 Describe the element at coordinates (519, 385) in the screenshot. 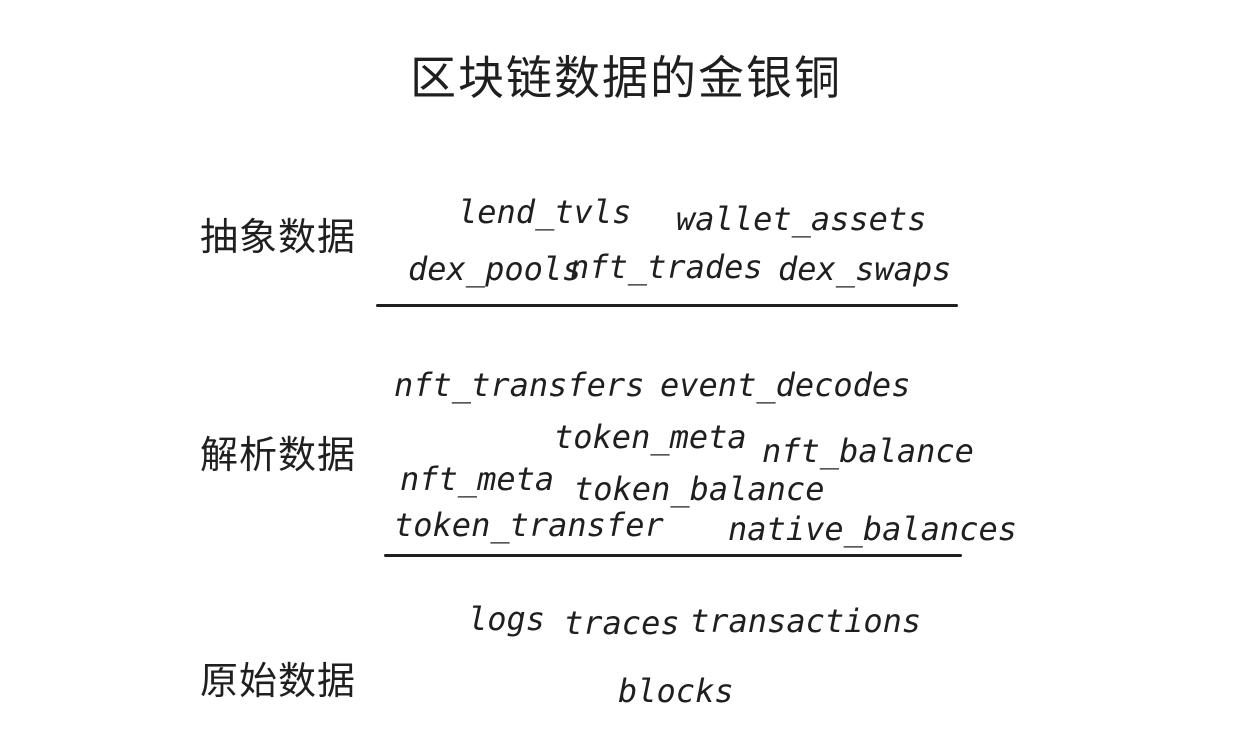

I see `table-nft-transfers: nft_transfers` at that location.